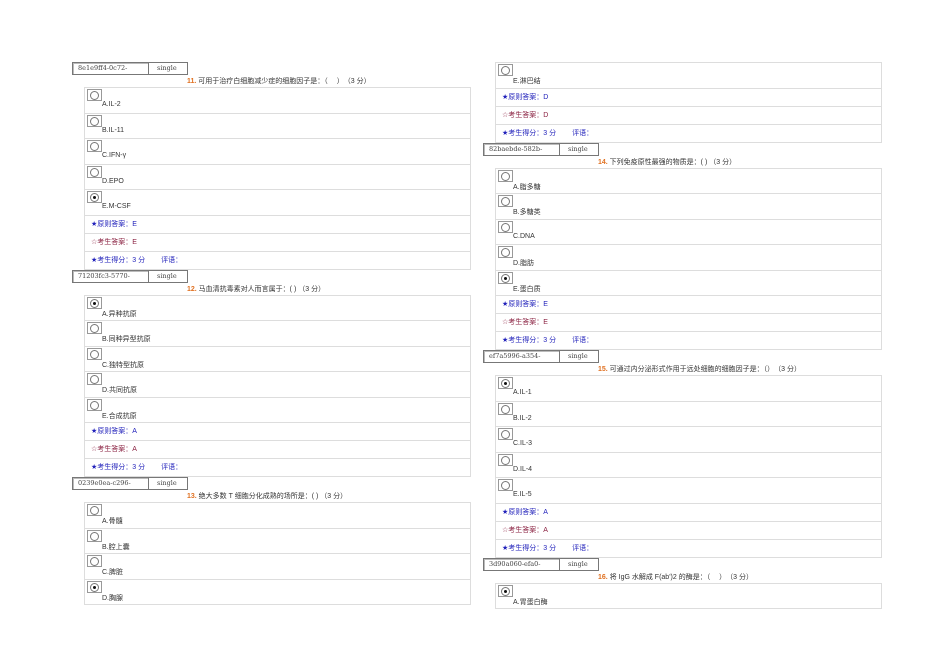  I want to click on student-score: ★考生得分：3 分, so click(529, 340).